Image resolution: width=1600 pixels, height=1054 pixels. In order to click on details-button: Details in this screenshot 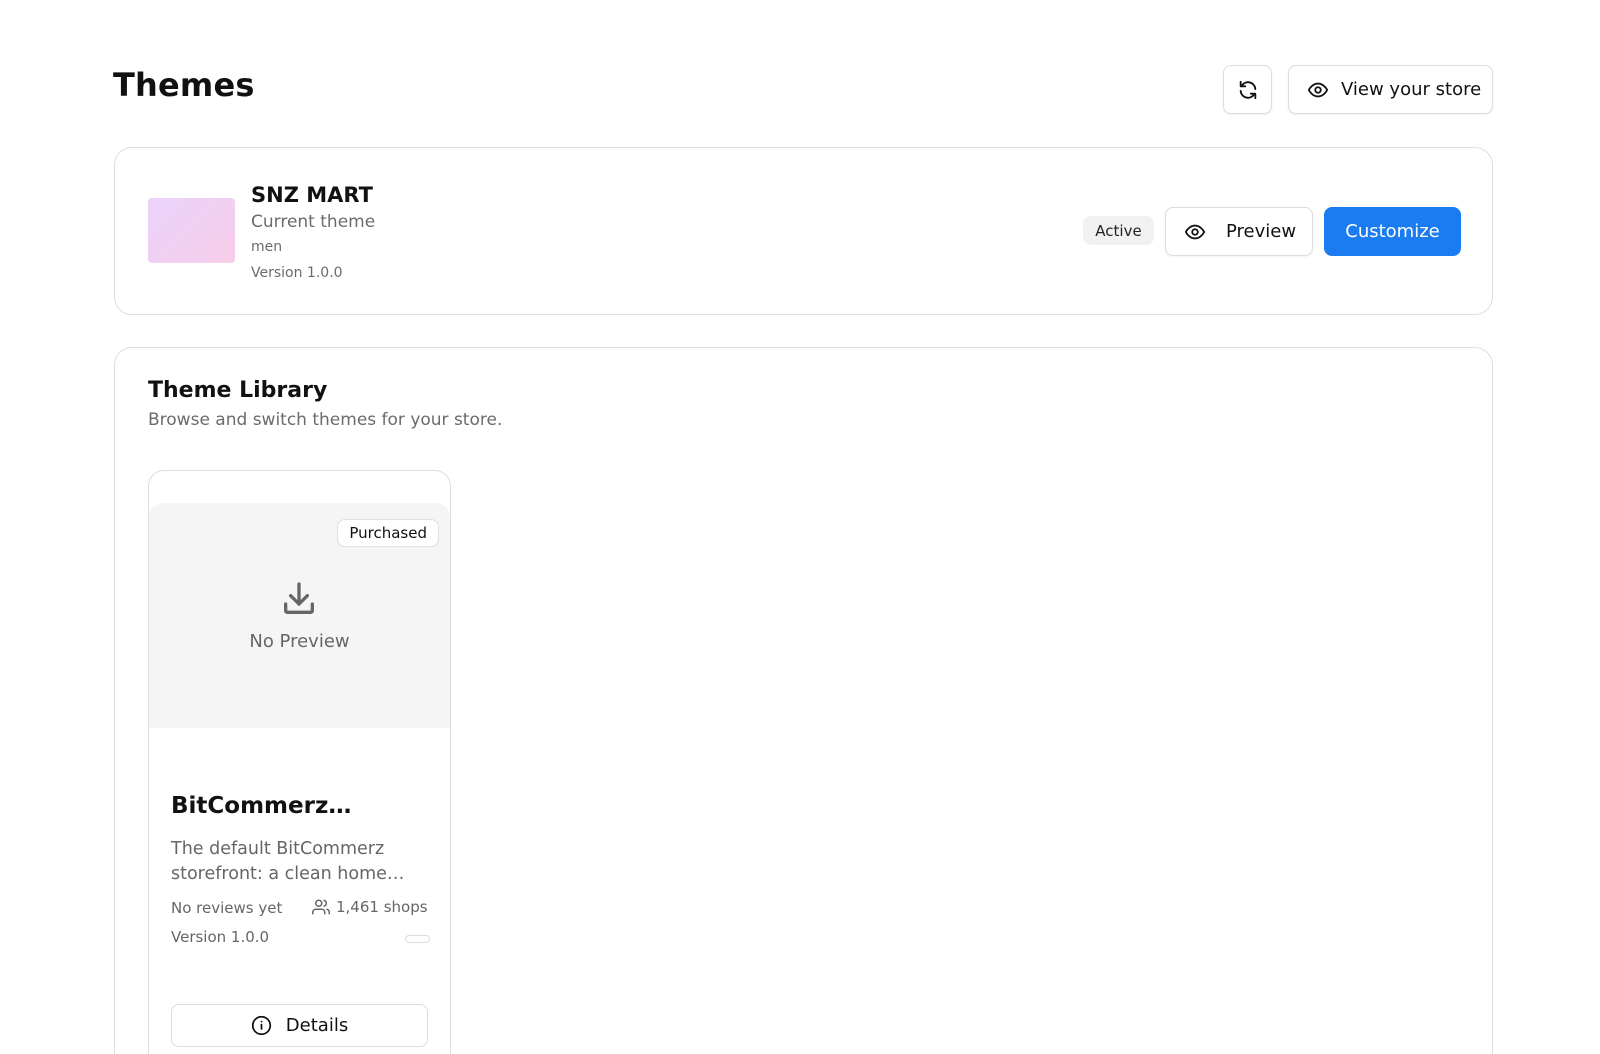, I will do `click(299, 1025)`.